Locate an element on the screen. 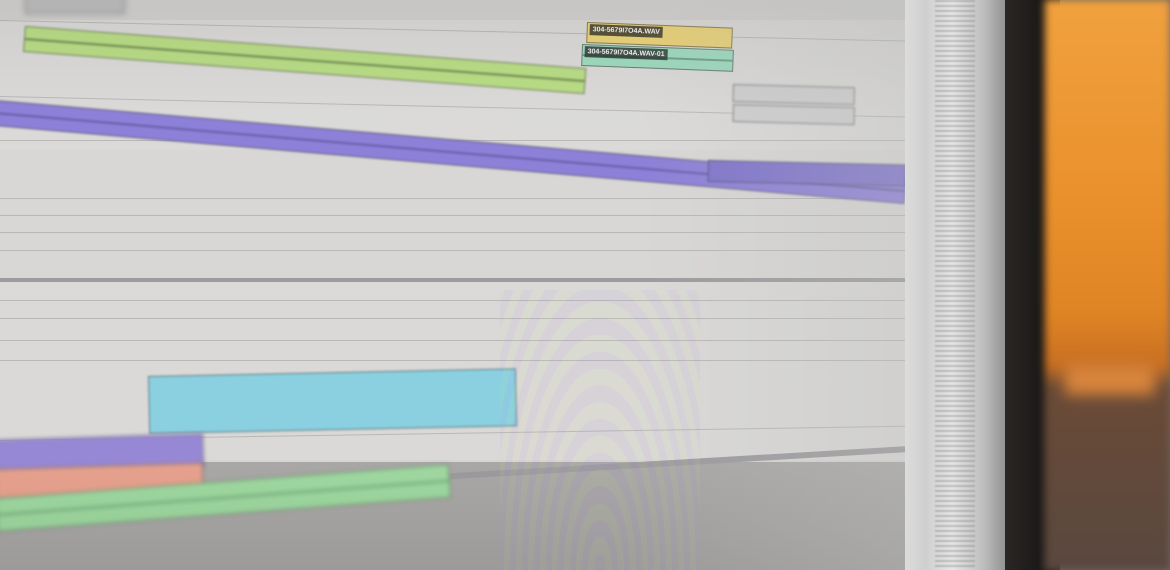 The width and height of the screenshot is (1170, 570). bezel-vent is located at coordinates (955, 285).